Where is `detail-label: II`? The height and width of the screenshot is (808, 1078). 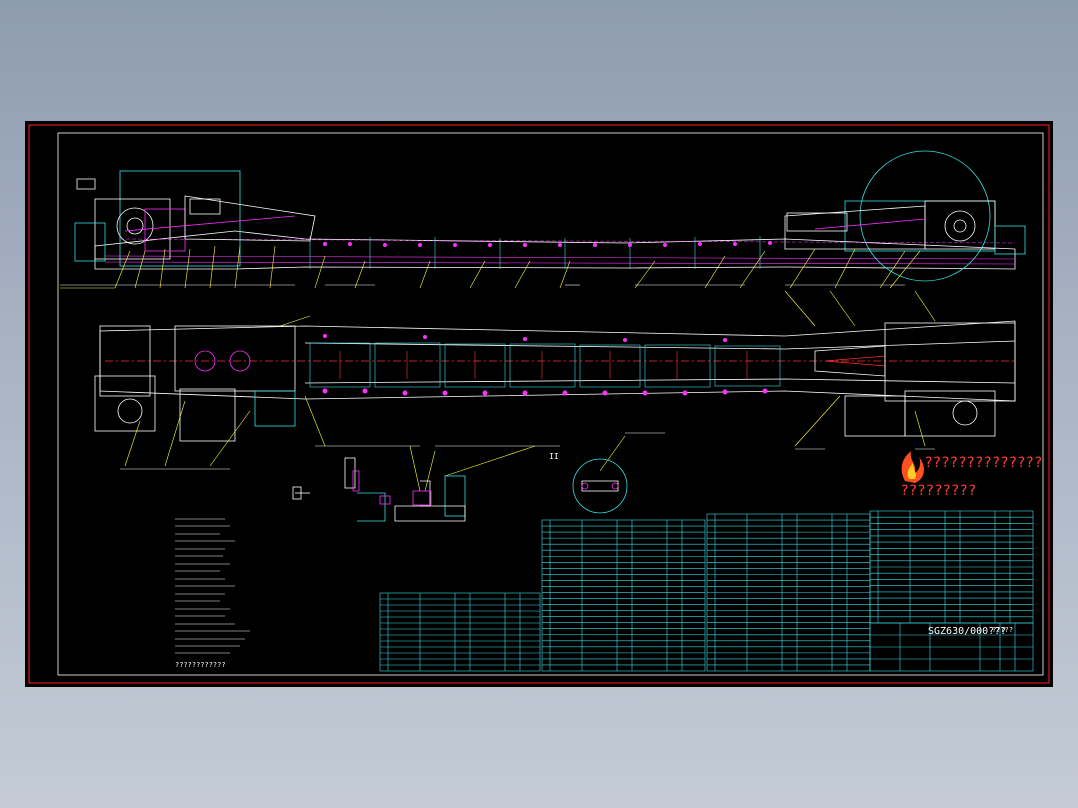 detail-label: II is located at coordinates (554, 456).